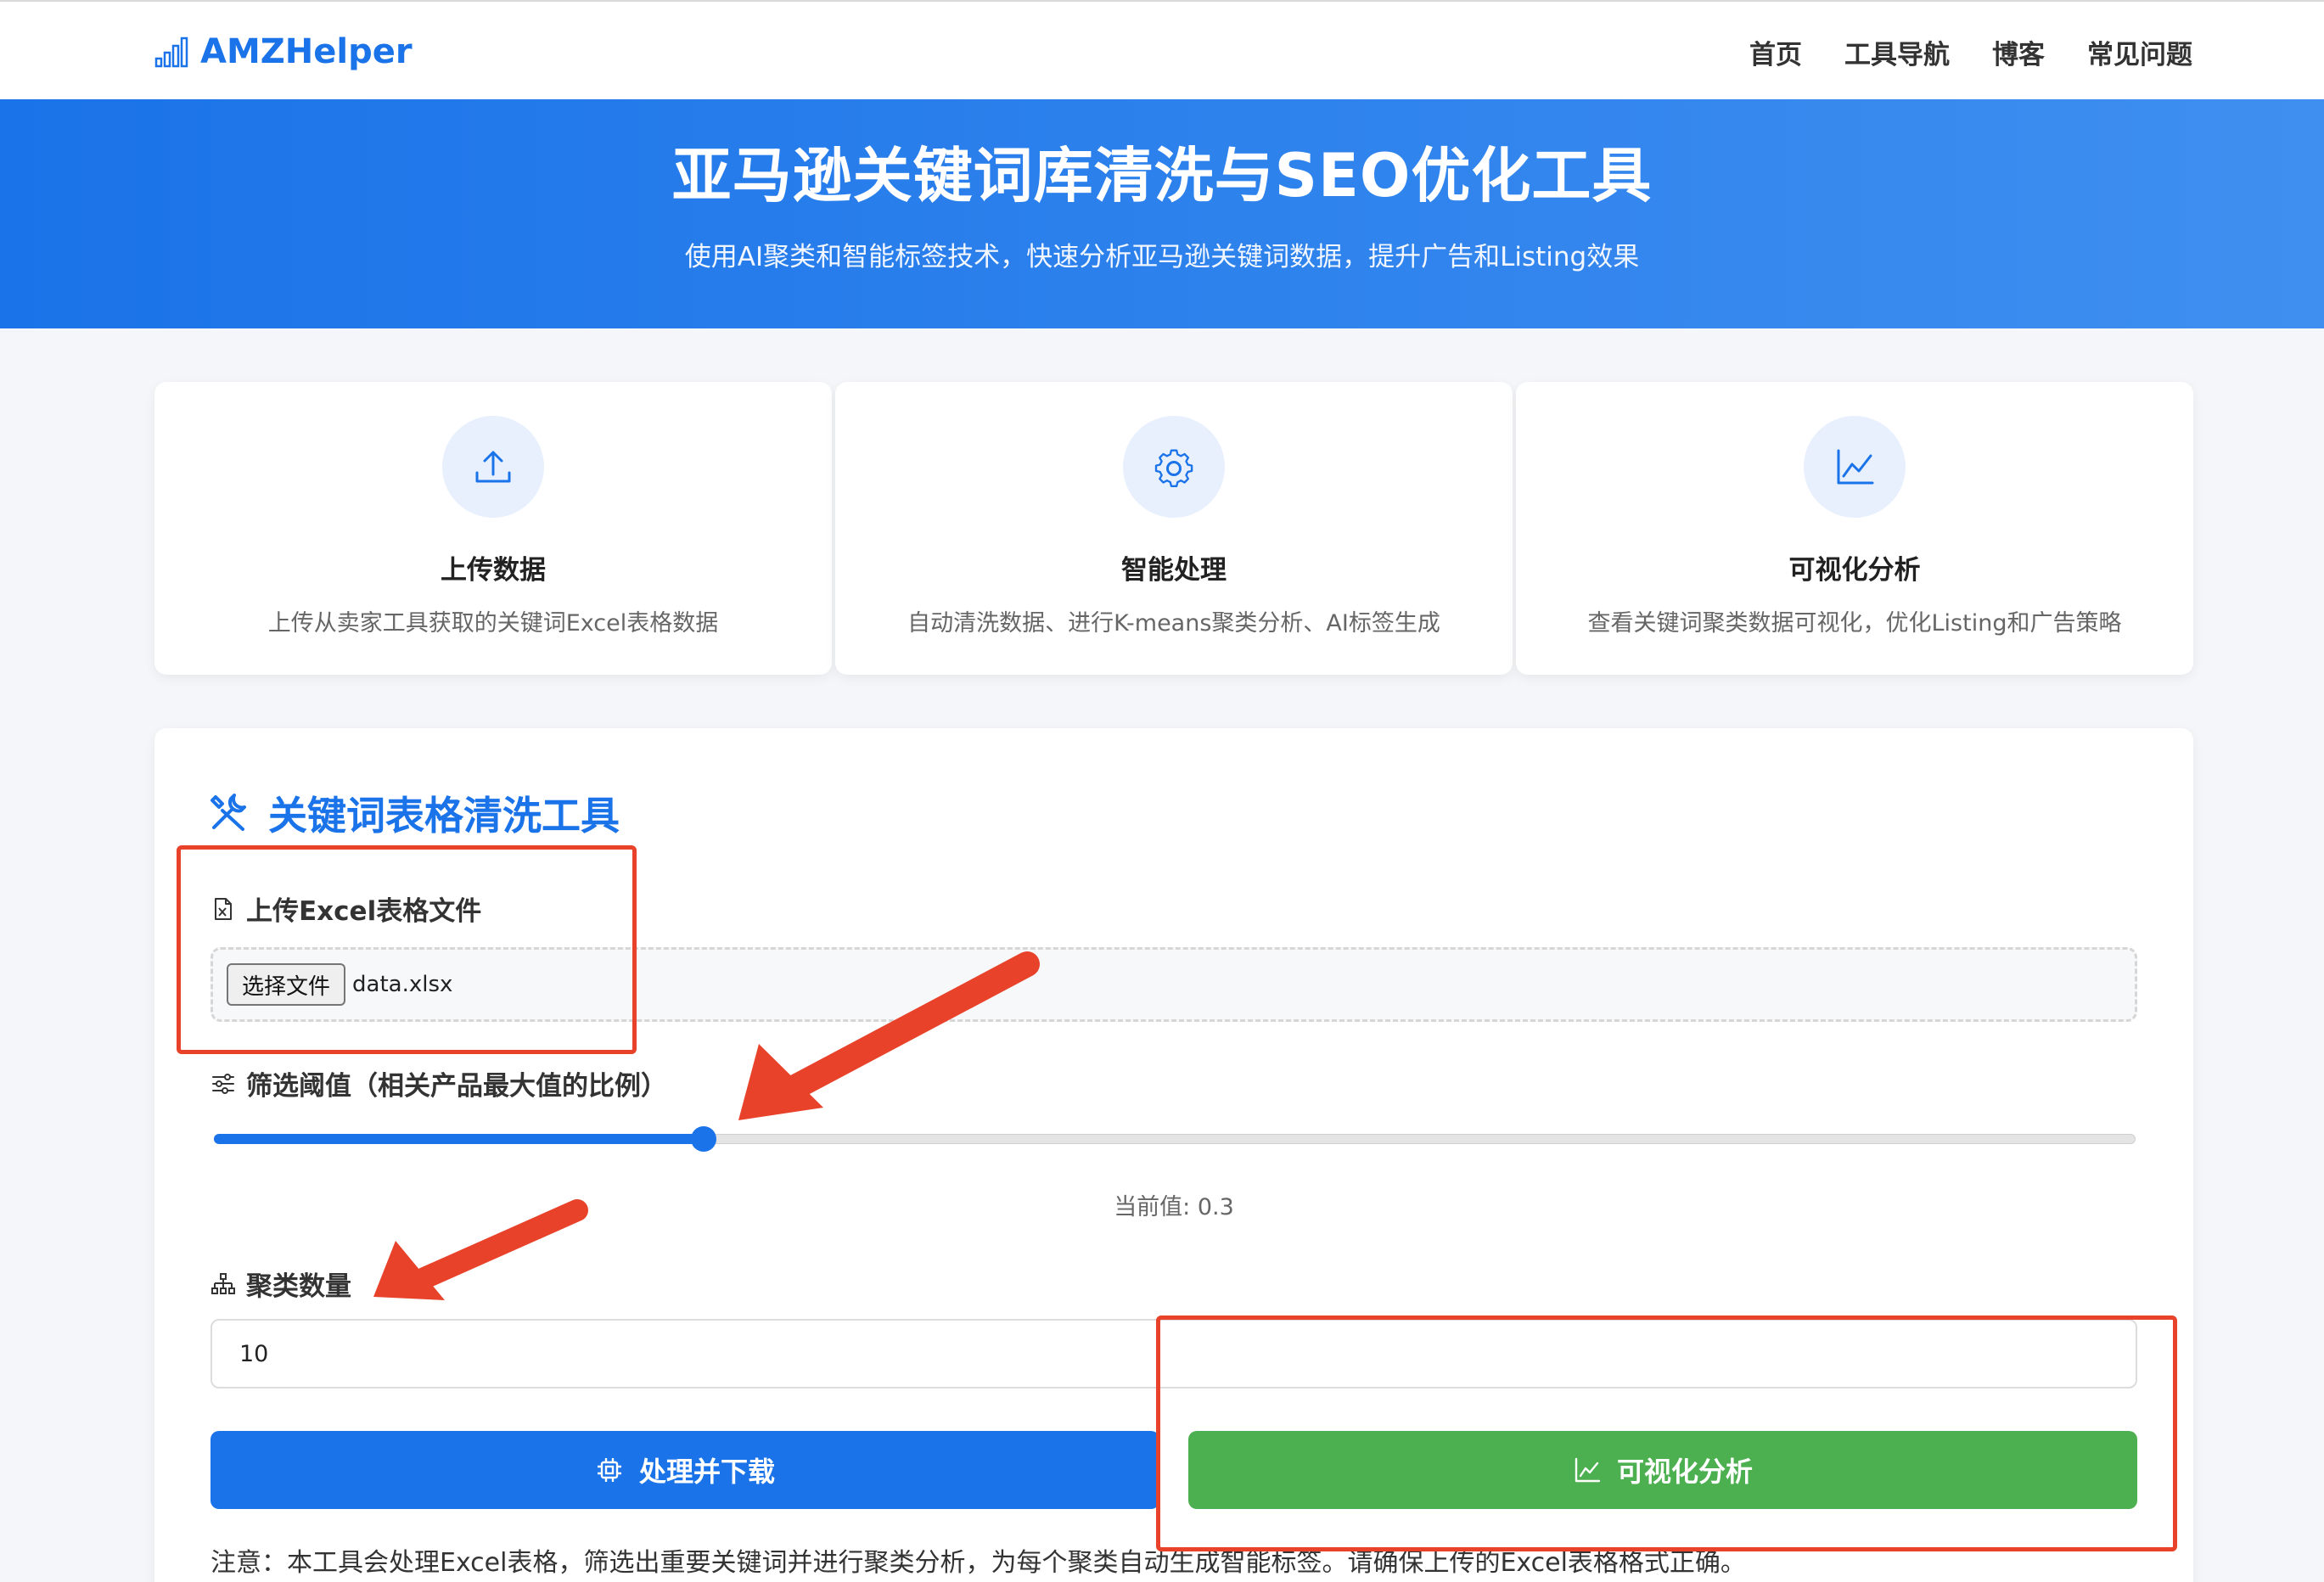  I want to click on slider-thumb, so click(703, 1139).